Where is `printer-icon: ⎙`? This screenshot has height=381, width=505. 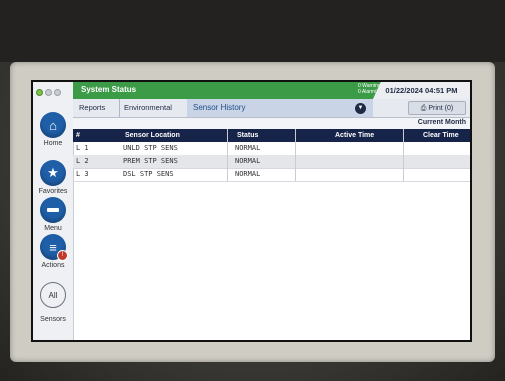 printer-icon: ⎙ is located at coordinates (423, 108).